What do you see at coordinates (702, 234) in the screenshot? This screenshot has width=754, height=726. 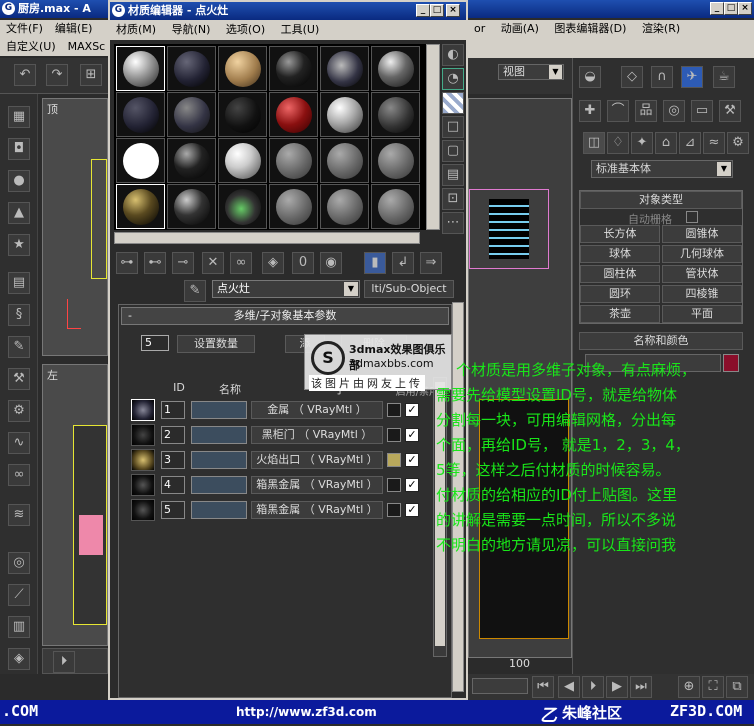 I see `cone-button: 圆锥体` at bounding box center [702, 234].